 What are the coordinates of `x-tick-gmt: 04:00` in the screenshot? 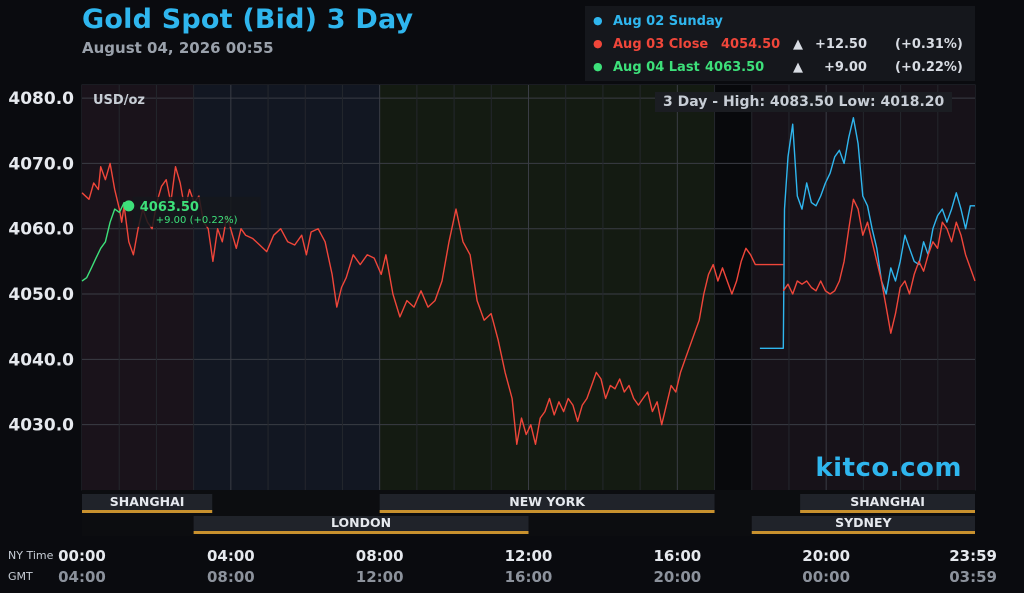 It's located at (82, 577).